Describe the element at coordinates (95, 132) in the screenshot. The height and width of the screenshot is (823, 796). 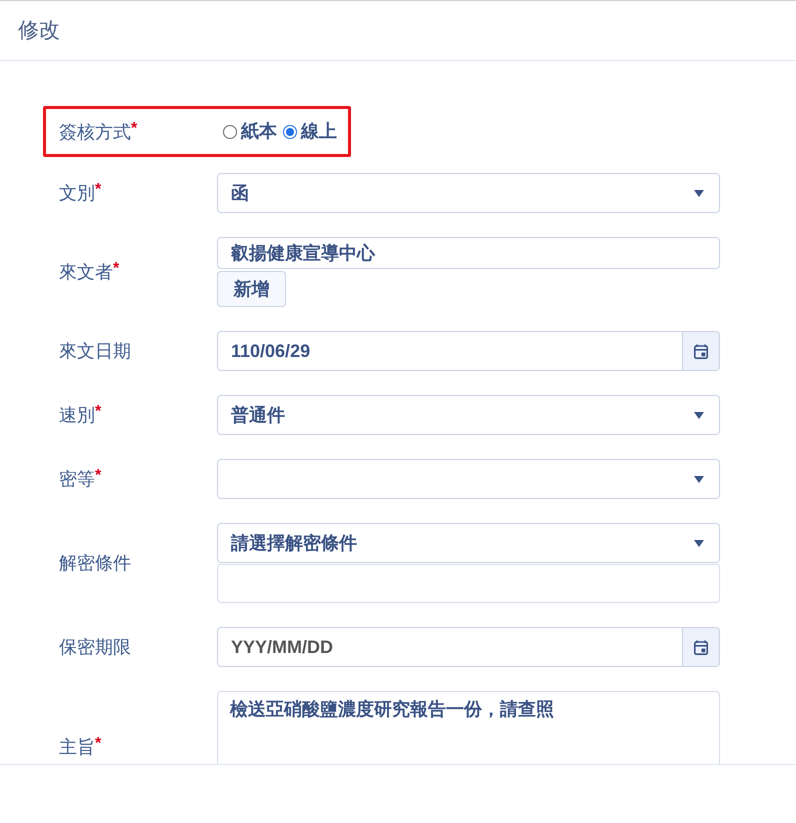
I see `field-label: 簽核方式` at that location.